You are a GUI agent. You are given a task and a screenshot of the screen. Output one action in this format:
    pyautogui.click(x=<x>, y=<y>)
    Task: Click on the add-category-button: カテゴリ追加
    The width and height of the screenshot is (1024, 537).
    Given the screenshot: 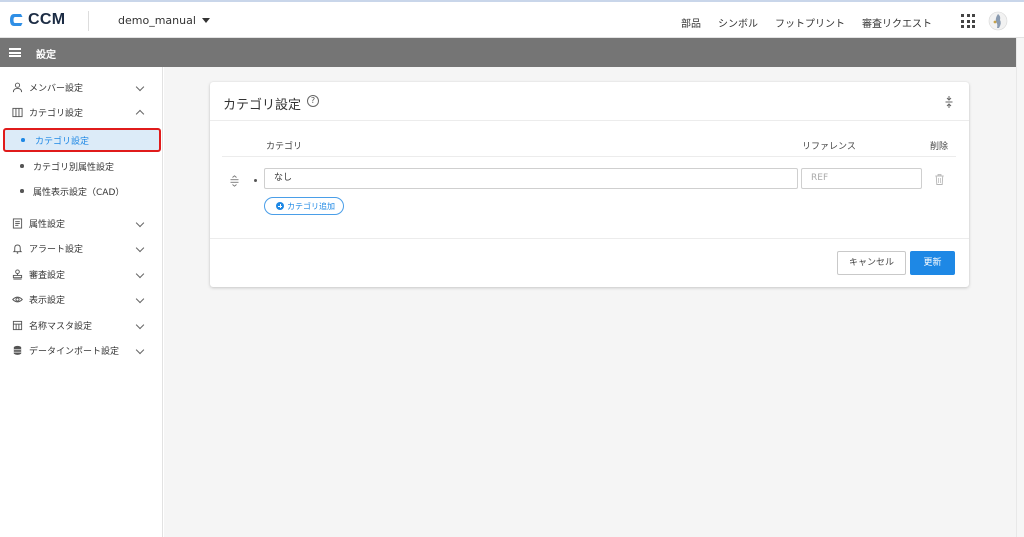 What is the action you would take?
    pyautogui.click(x=304, y=206)
    